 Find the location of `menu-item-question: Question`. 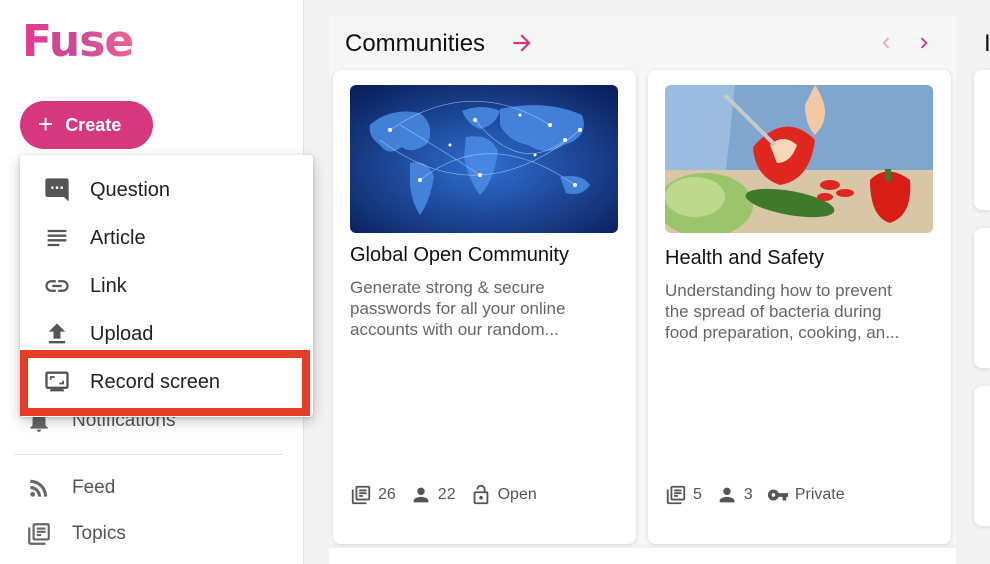

menu-item-question: Question is located at coordinates (166, 190).